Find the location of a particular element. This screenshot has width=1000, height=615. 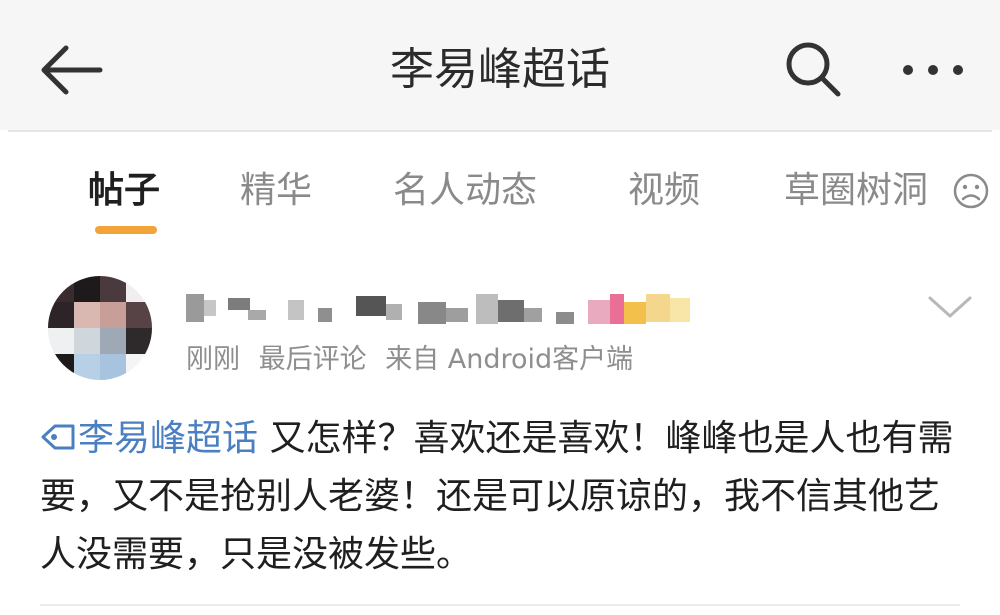

tab-posts: 帖子 is located at coordinates (124, 191).